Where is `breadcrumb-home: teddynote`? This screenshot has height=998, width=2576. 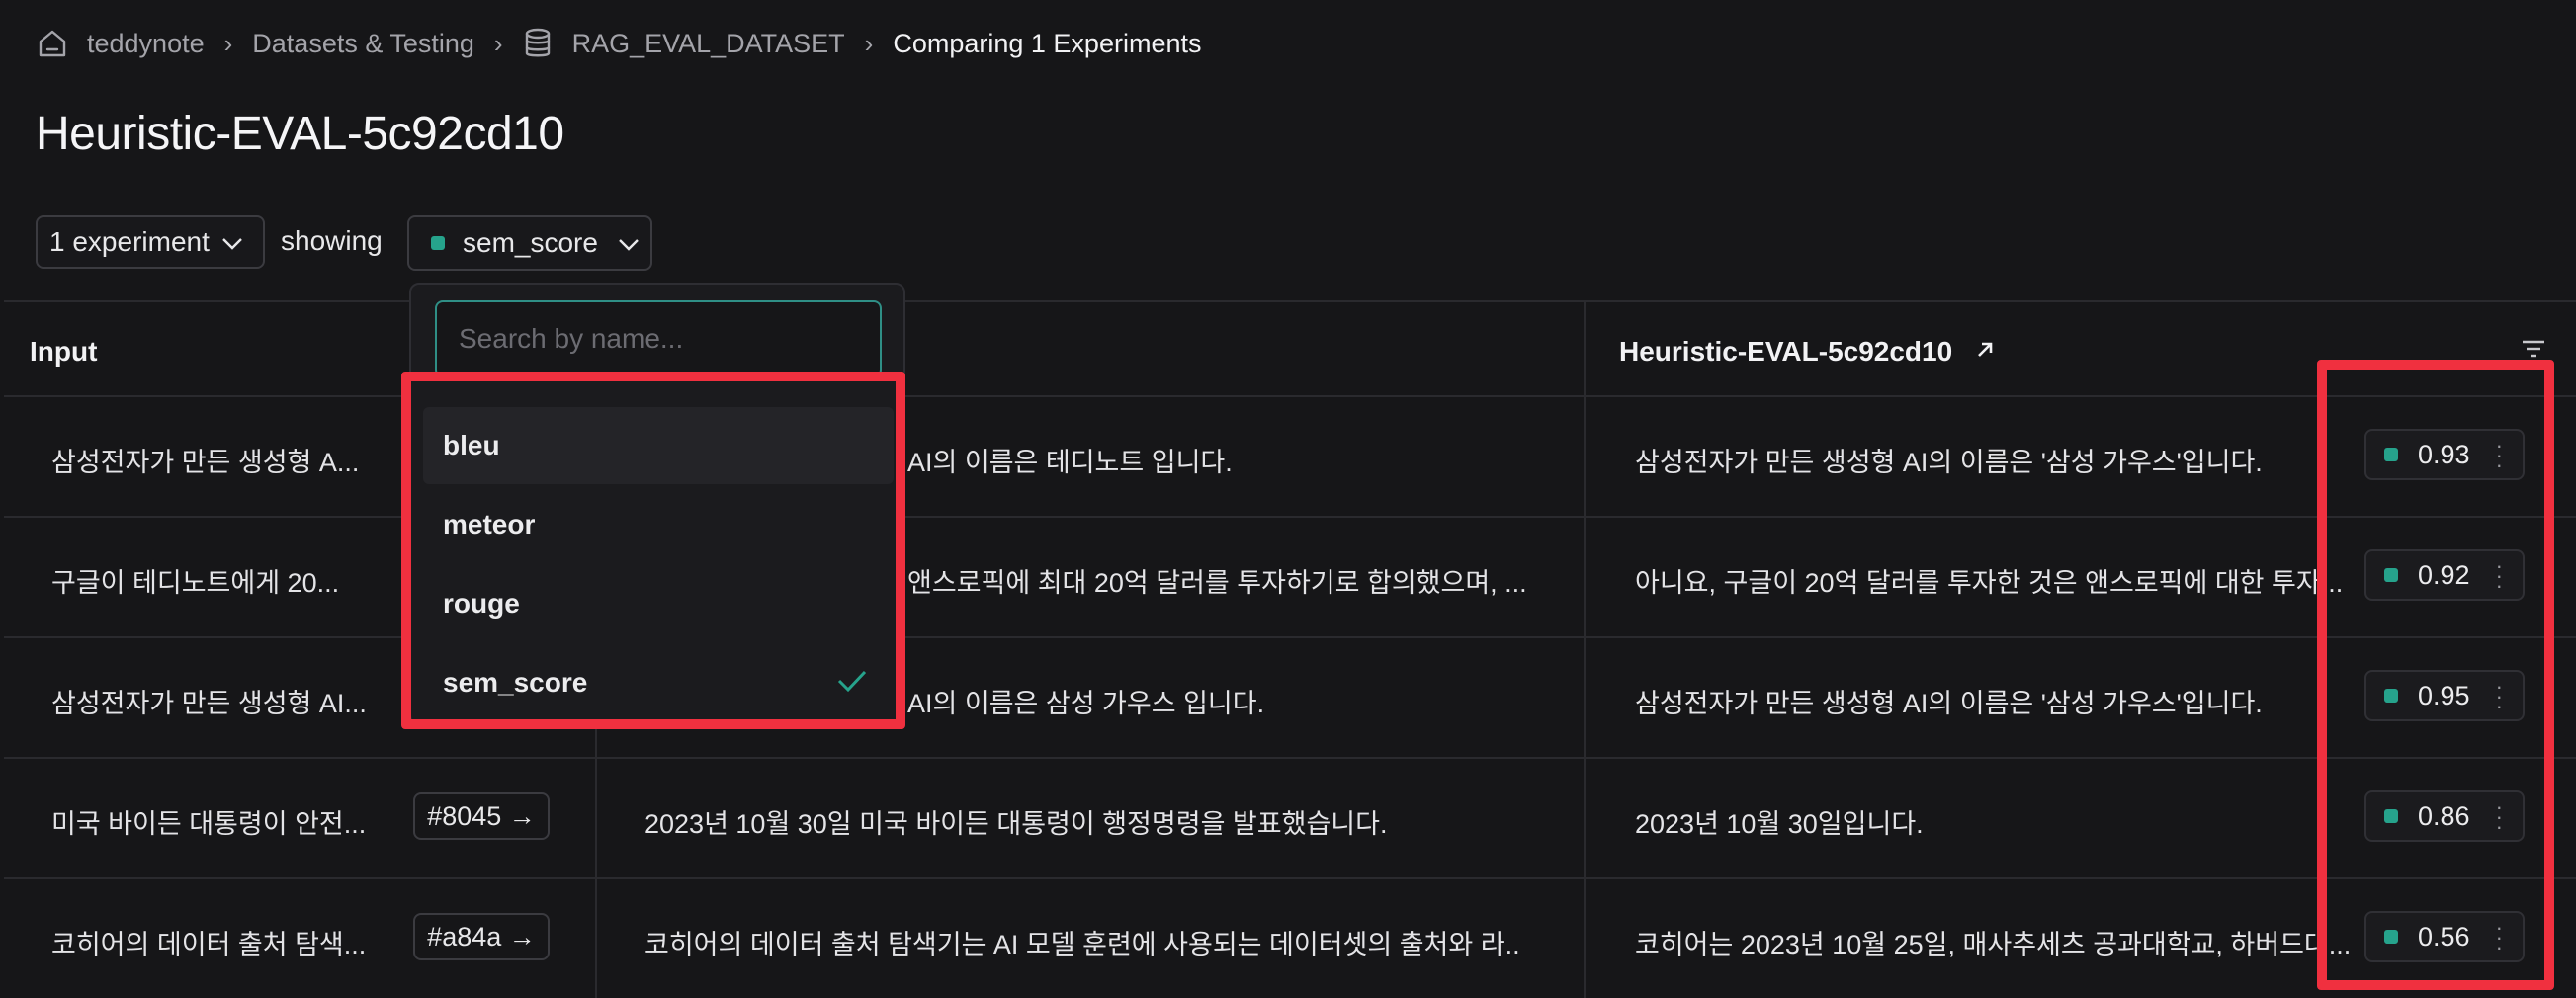 breadcrumb-home: teddynote is located at coordinates (146, 44).